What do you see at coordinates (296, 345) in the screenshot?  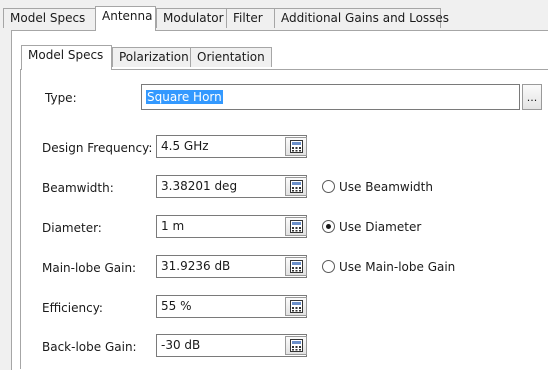 I see `back-lobe-gain-calculator-icon` at bounding box center [296, 345].